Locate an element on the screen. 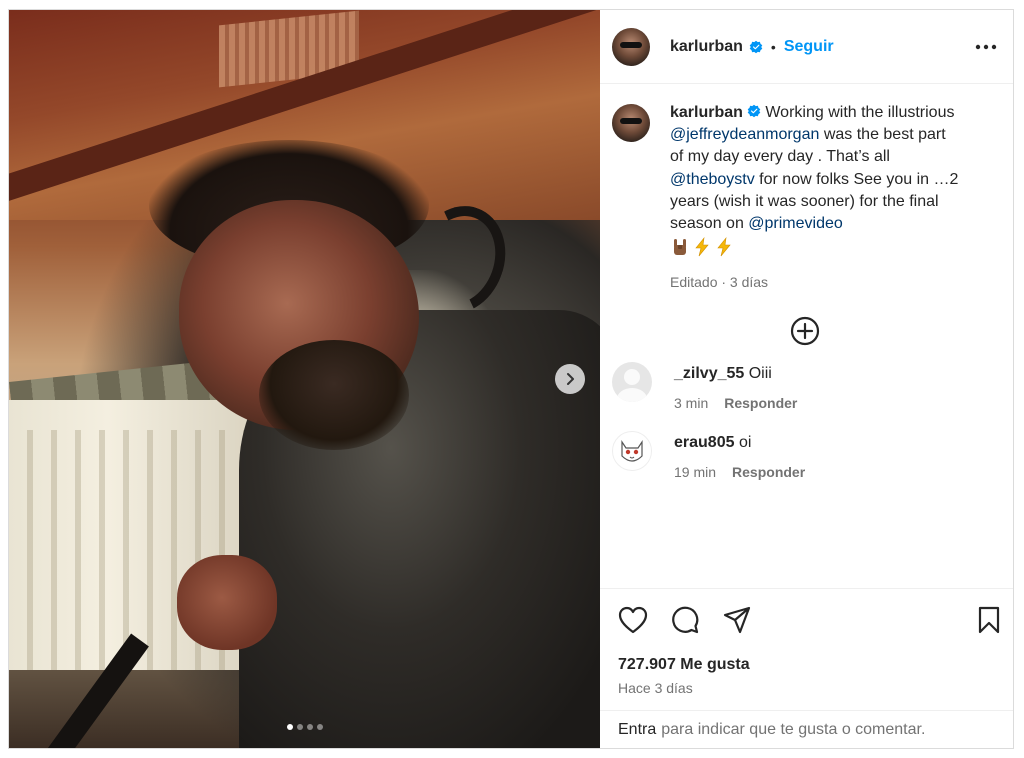  chevron-right-icon is located at coordinates (570, 379).